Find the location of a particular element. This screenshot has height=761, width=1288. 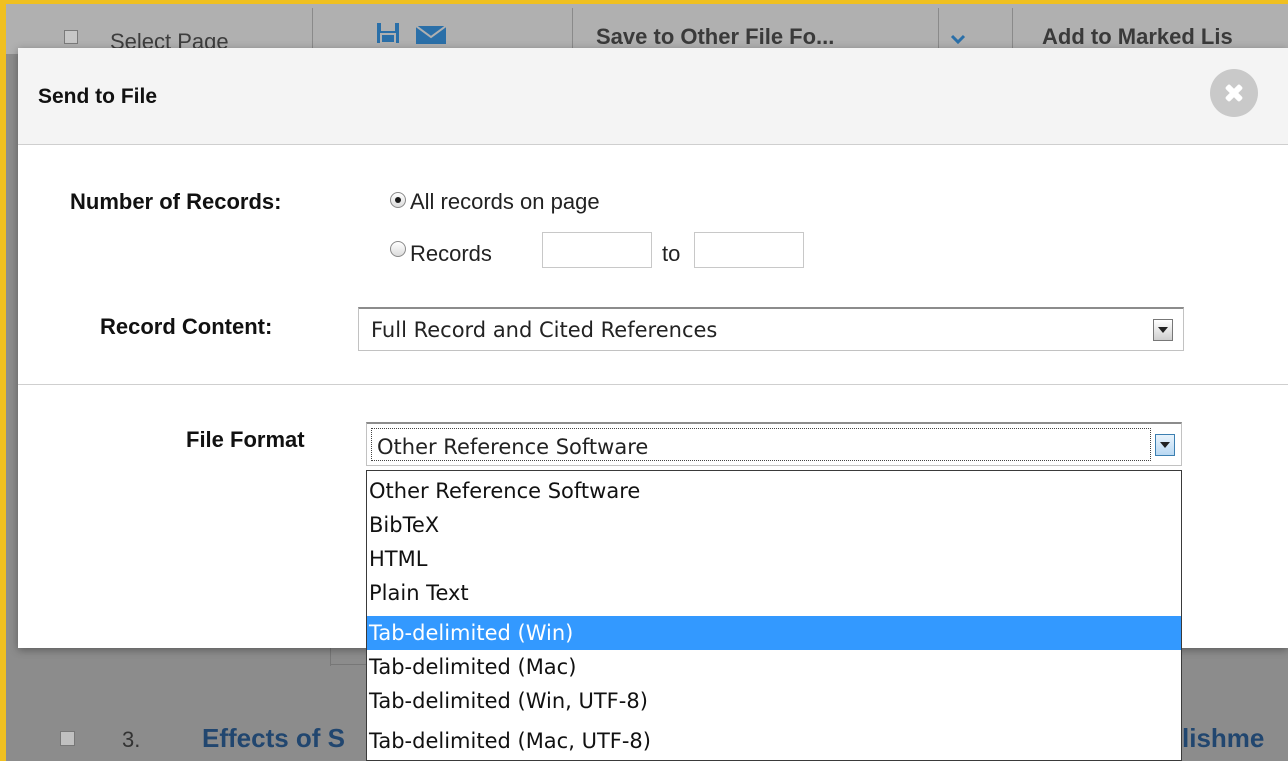

file-format-option: HTML is located at coordinates (774, 559).